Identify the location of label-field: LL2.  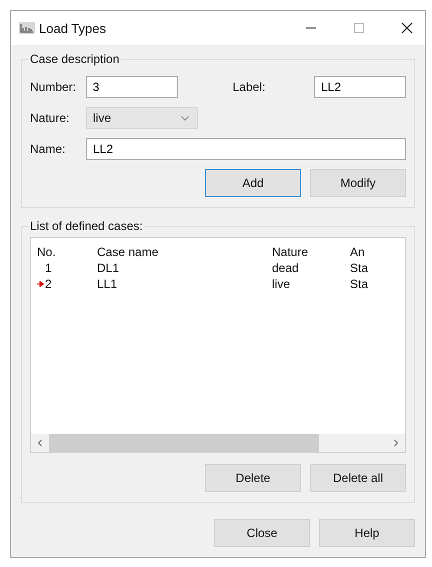
(360, 87).